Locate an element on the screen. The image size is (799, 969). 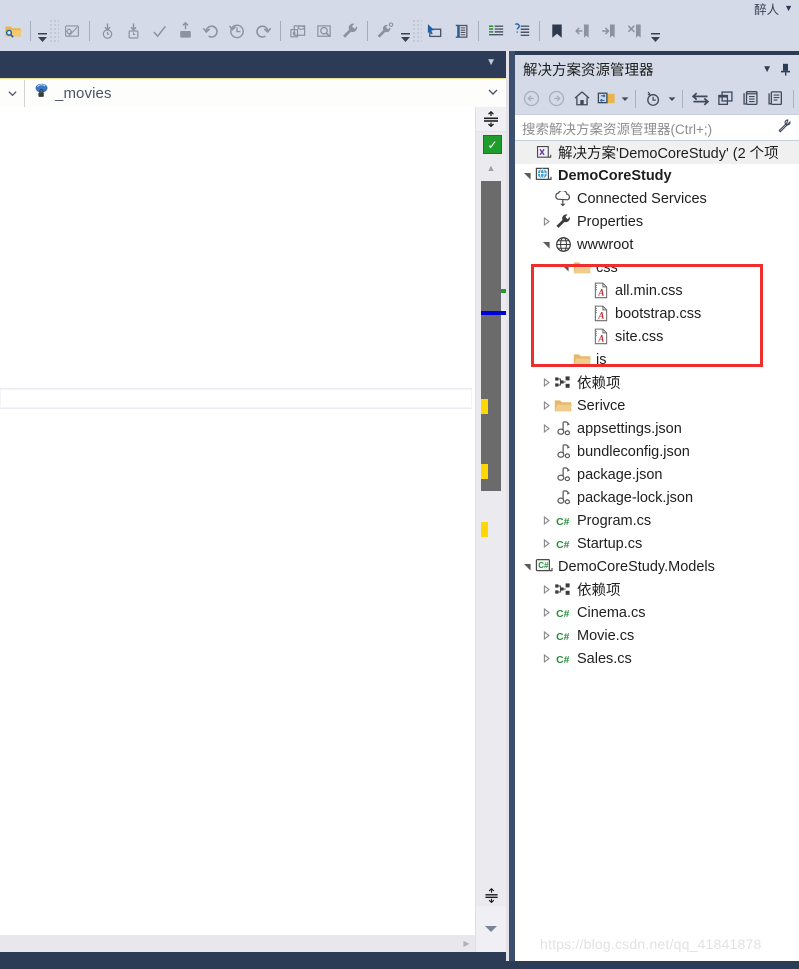
collapse-all-icon is located at coordinates (750, 98).